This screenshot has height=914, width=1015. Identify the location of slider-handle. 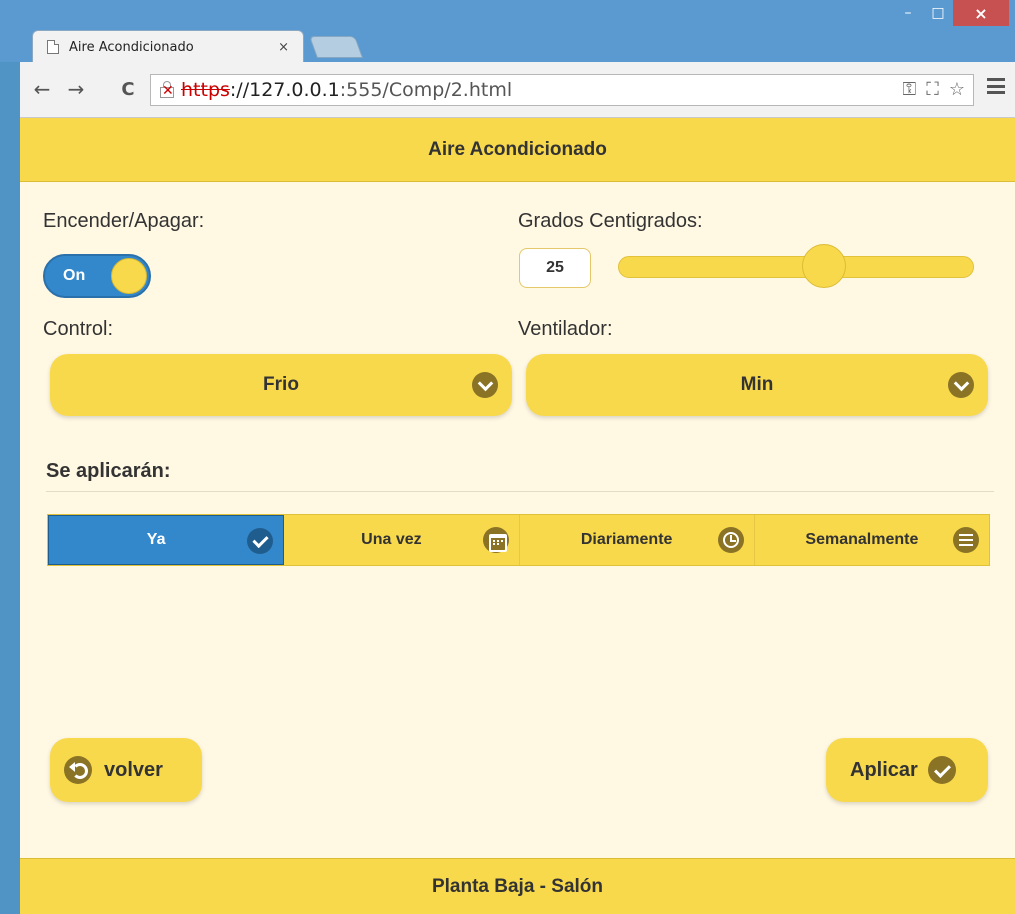
(824, 266).